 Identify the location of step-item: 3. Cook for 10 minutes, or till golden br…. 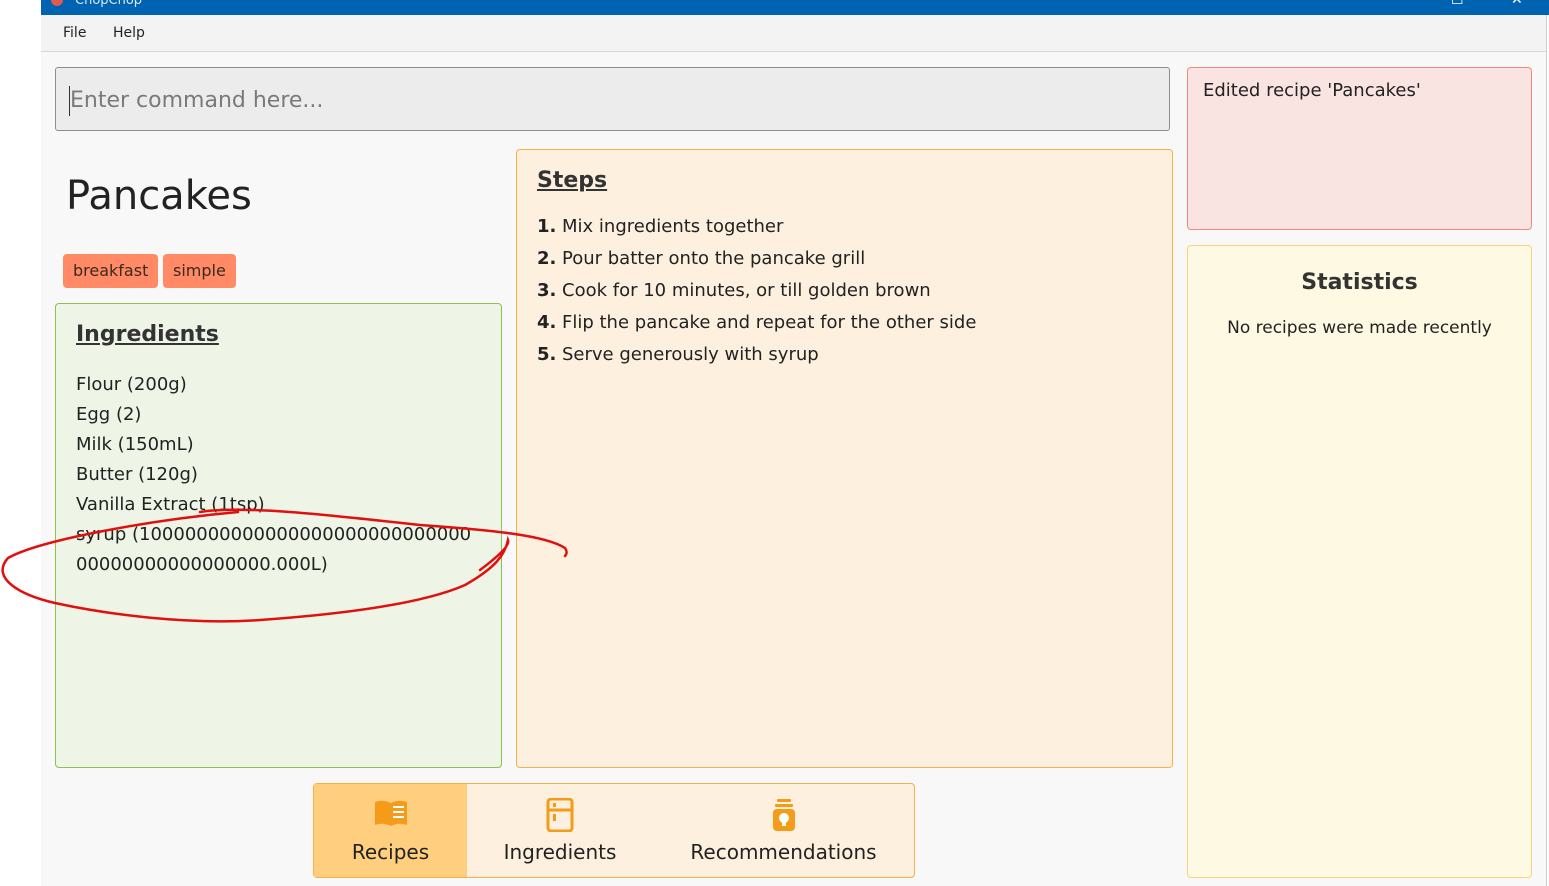
(734, 290).